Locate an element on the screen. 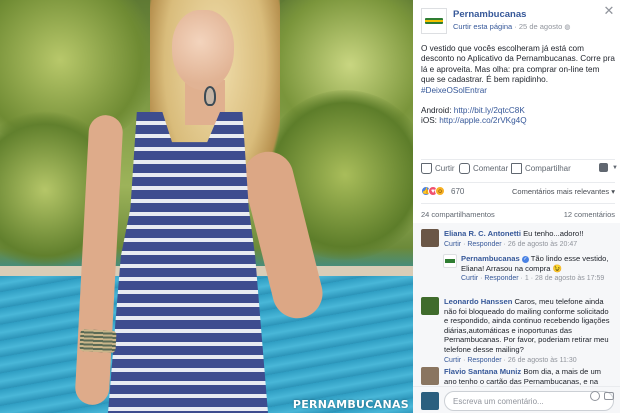  hashtag-link: #DeixeOSolEntrar is located at coordinates (518, 91).